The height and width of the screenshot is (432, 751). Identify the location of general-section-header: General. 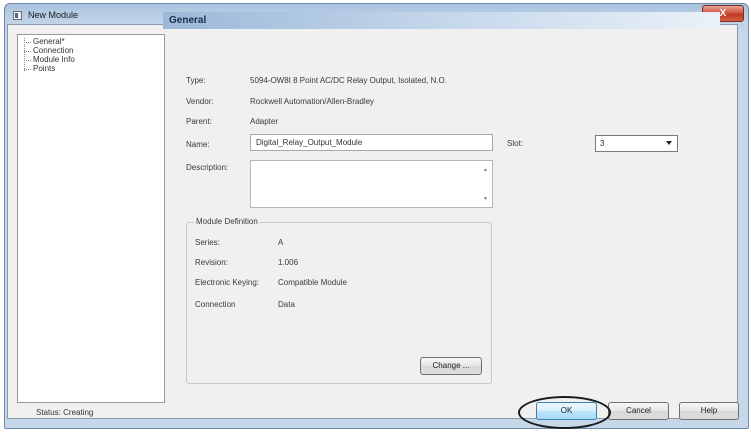
(441, 20).